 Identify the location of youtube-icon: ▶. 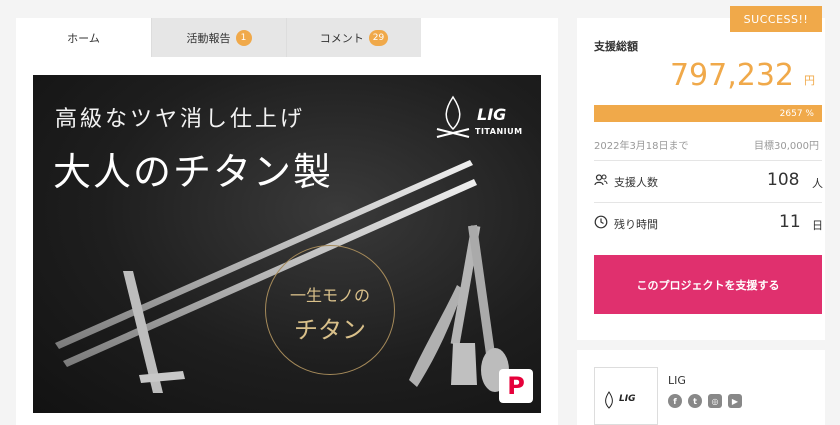
(735, 401).